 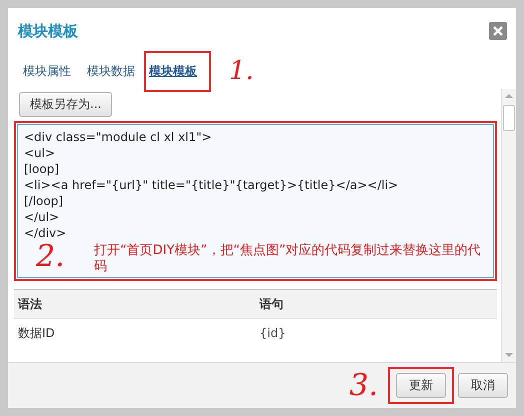 I want to click on column-header: 语句, so click(x=271, y=304).